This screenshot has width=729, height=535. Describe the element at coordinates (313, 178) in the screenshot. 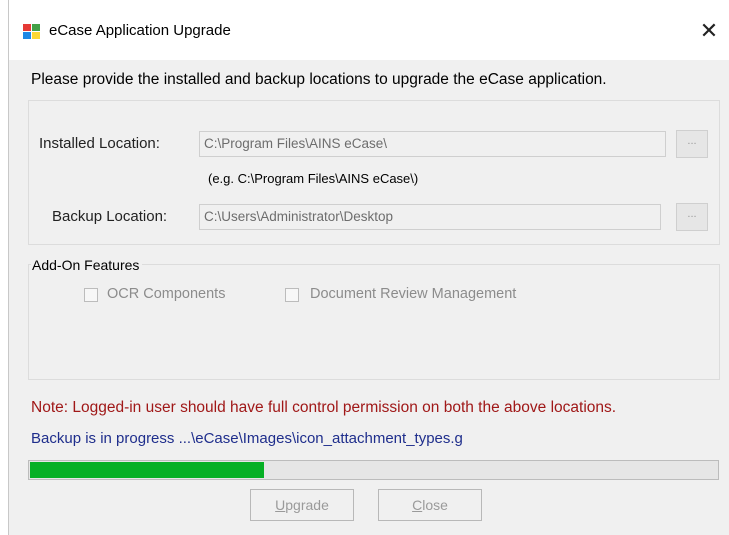

I see `installed-location-example: (e.g. C:\Program Files\AINS eCase\)` at that location.